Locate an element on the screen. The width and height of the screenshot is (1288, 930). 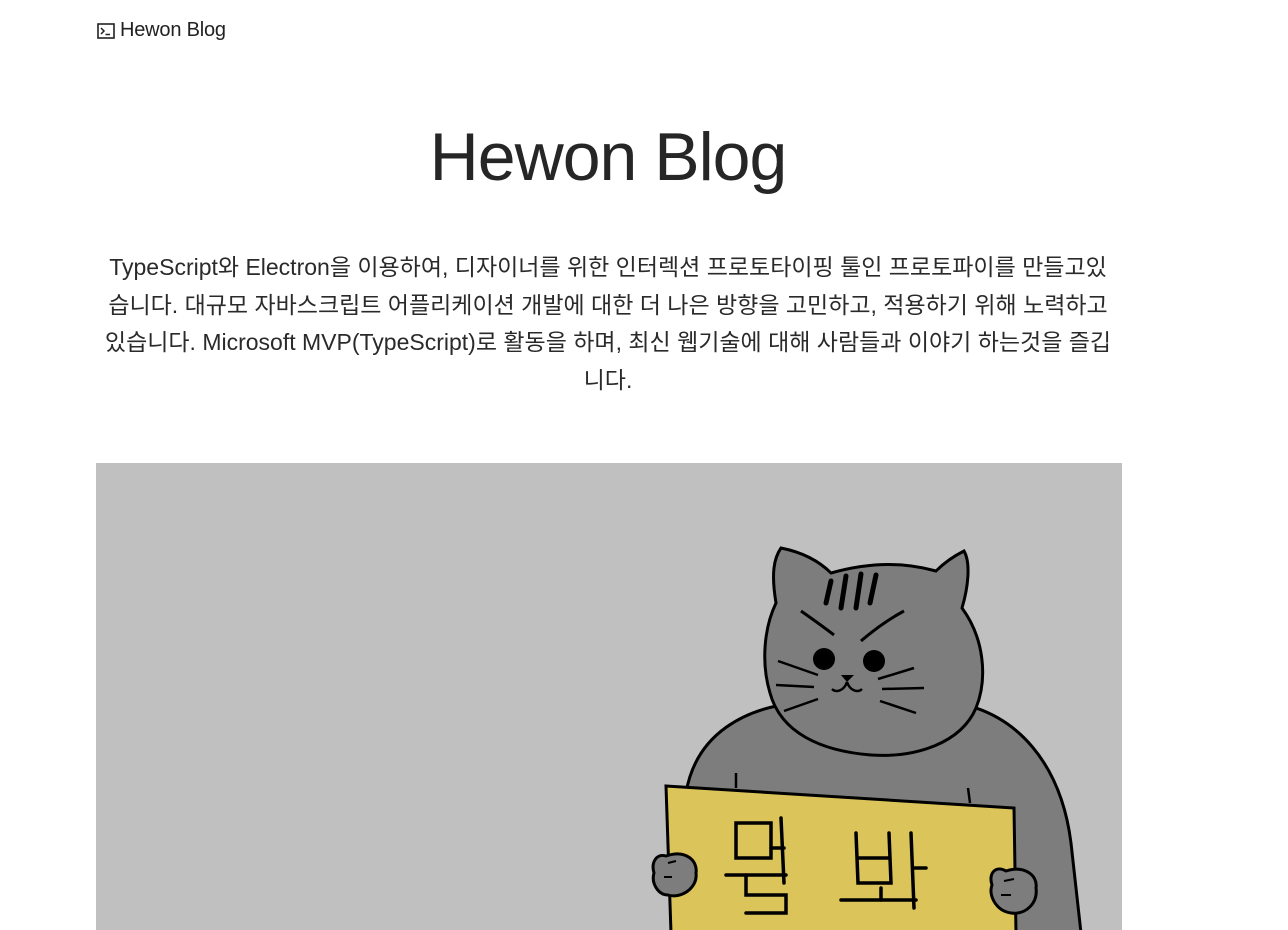
terminal-icon is located at coordinates (106, 31).